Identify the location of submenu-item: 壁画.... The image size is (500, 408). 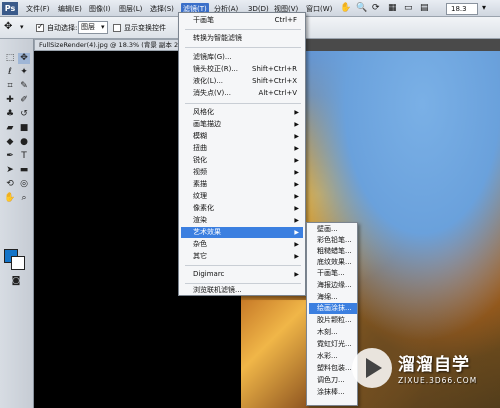
(333, 229).